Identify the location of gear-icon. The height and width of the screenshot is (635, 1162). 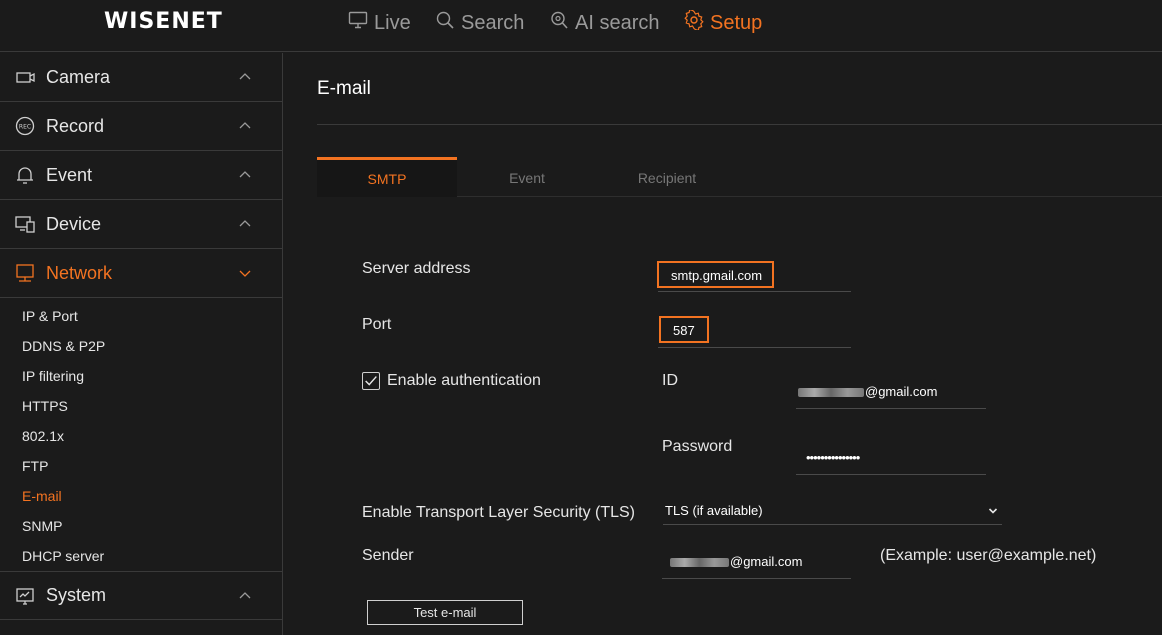
(694, 22).